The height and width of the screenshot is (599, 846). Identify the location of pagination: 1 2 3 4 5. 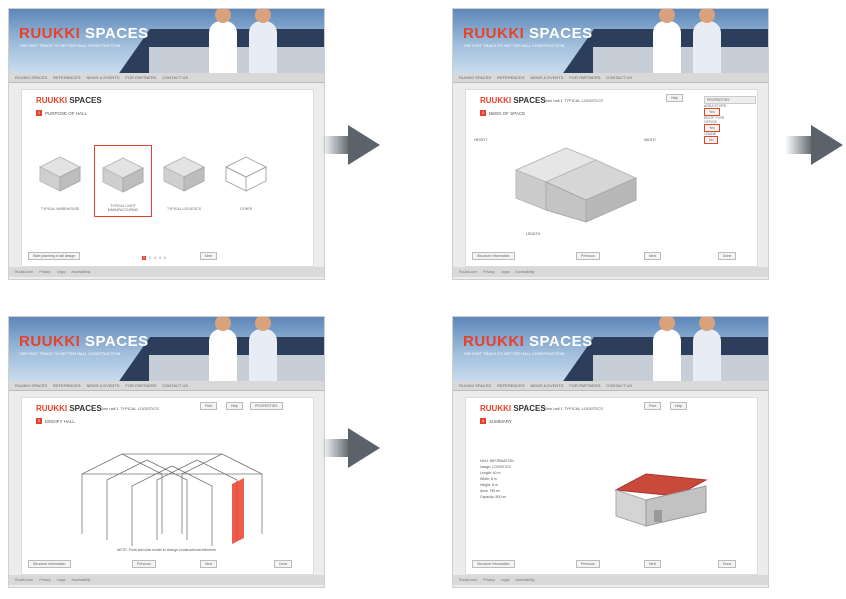
(154, 258).